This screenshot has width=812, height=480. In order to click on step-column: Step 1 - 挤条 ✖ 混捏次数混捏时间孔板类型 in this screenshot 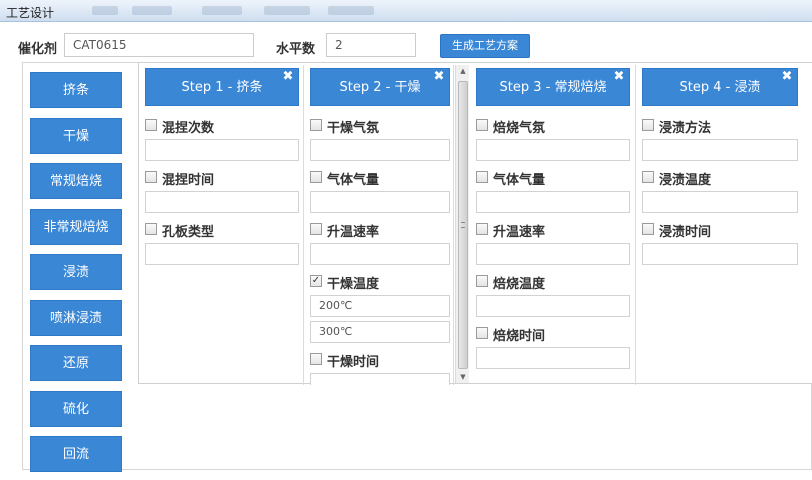, I will do `click(221, 225)`.